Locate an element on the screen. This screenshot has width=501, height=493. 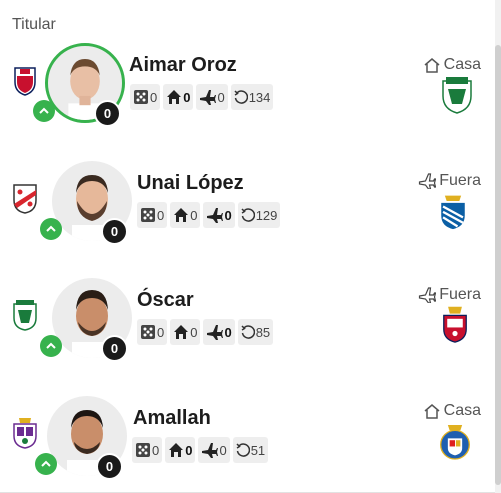
player-name: Amallah is located at coordinates (172, 418).